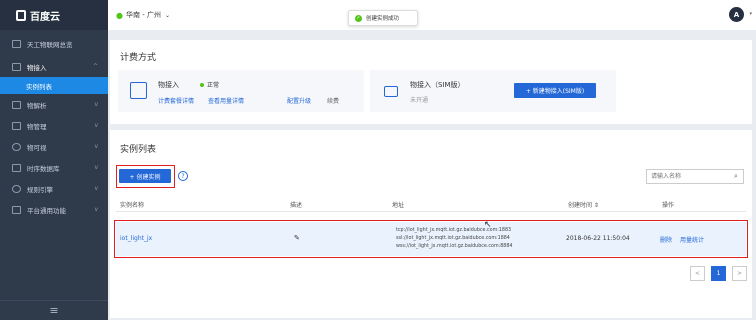 This screenshot has width=756, height=320. What do you see at coordinates (695, 176) in the screenshot?
I see `search-input` at bounding box center [695, 176].